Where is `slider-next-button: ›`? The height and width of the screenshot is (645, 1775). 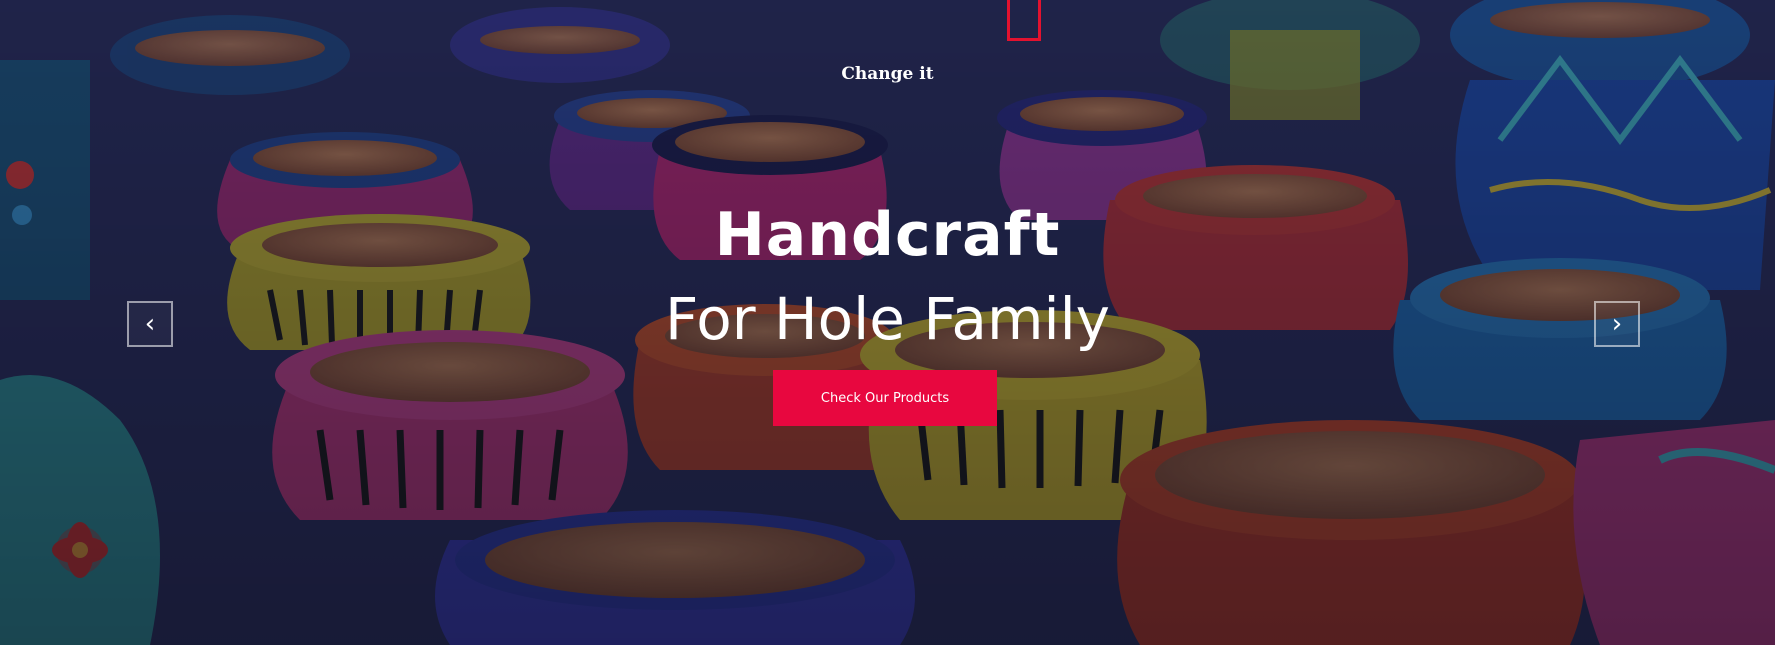
slider-next-button: › is located at coordinates (1617, 324).